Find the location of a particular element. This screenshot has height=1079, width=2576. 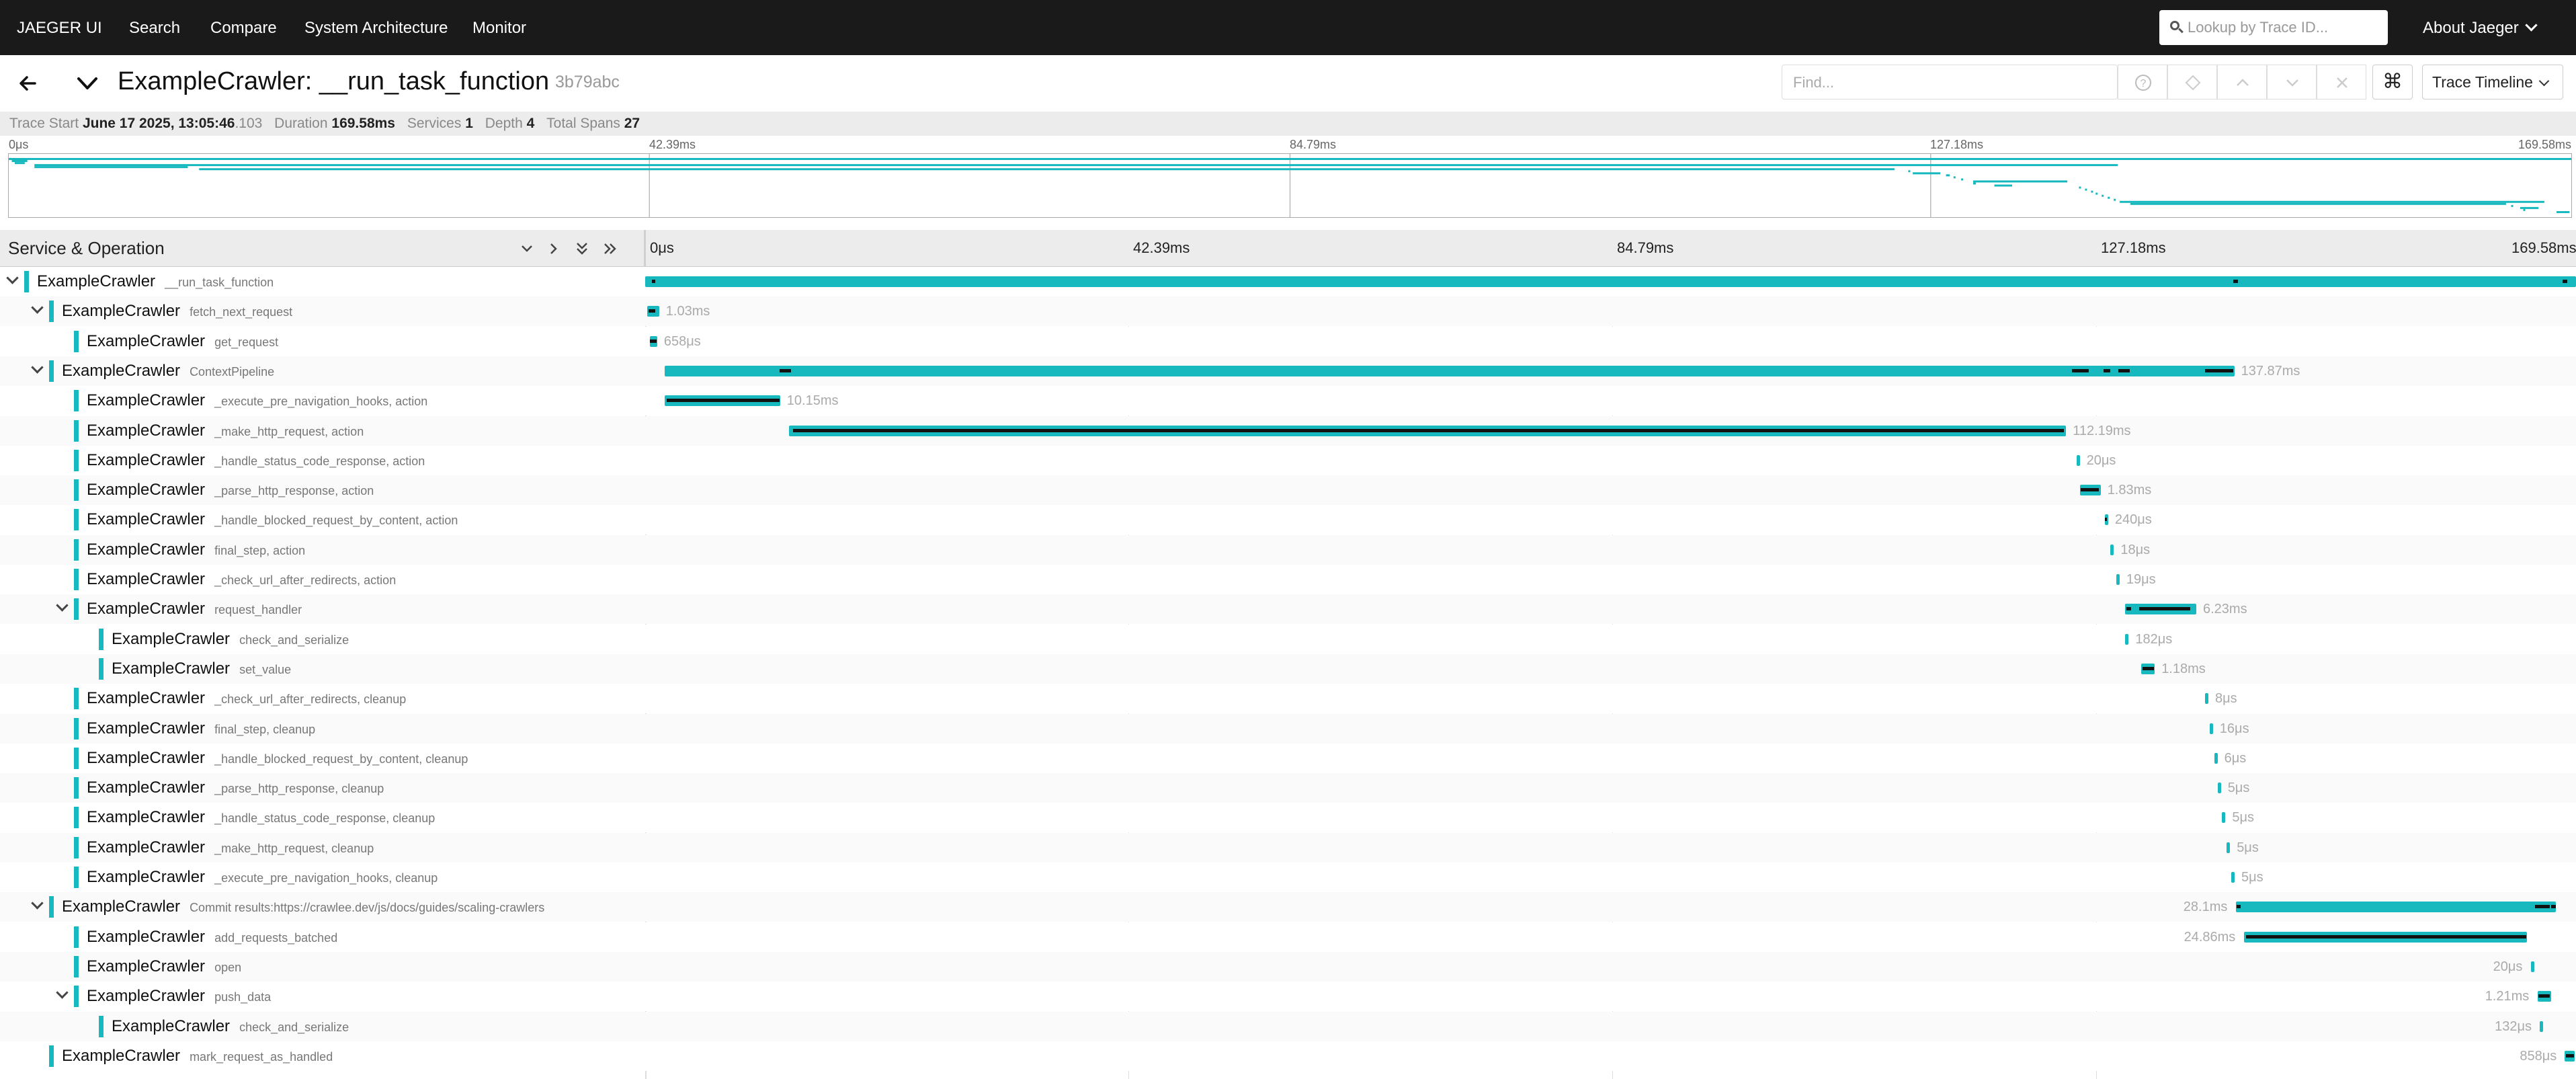

span-row: ExampleCrawler open 20μs is located at coordinates (1288, 967).